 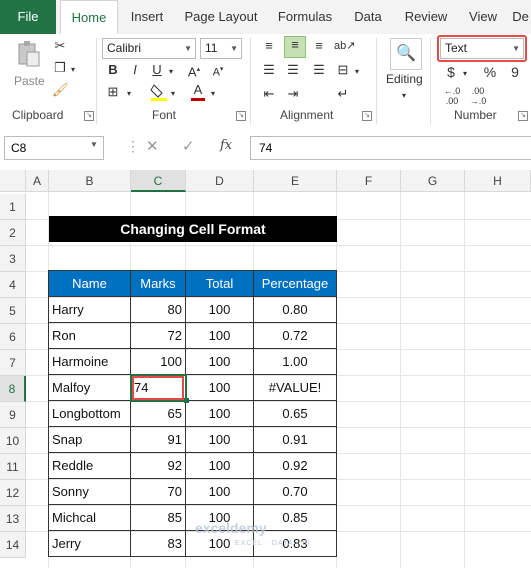 What do you see at coordinates (90, 544) in the screenshot?
I see `name-cell: Jerry` at bounding box center [90, 544].